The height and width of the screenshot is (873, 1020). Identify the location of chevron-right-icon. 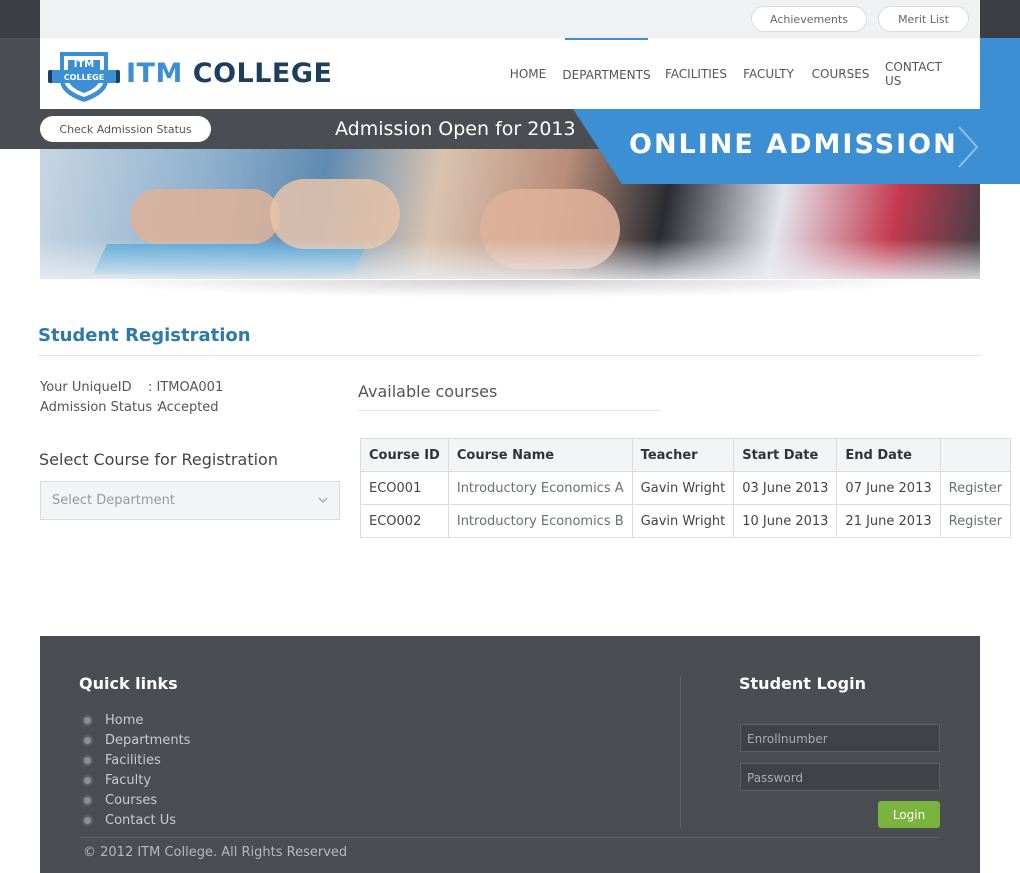
(968, 147).